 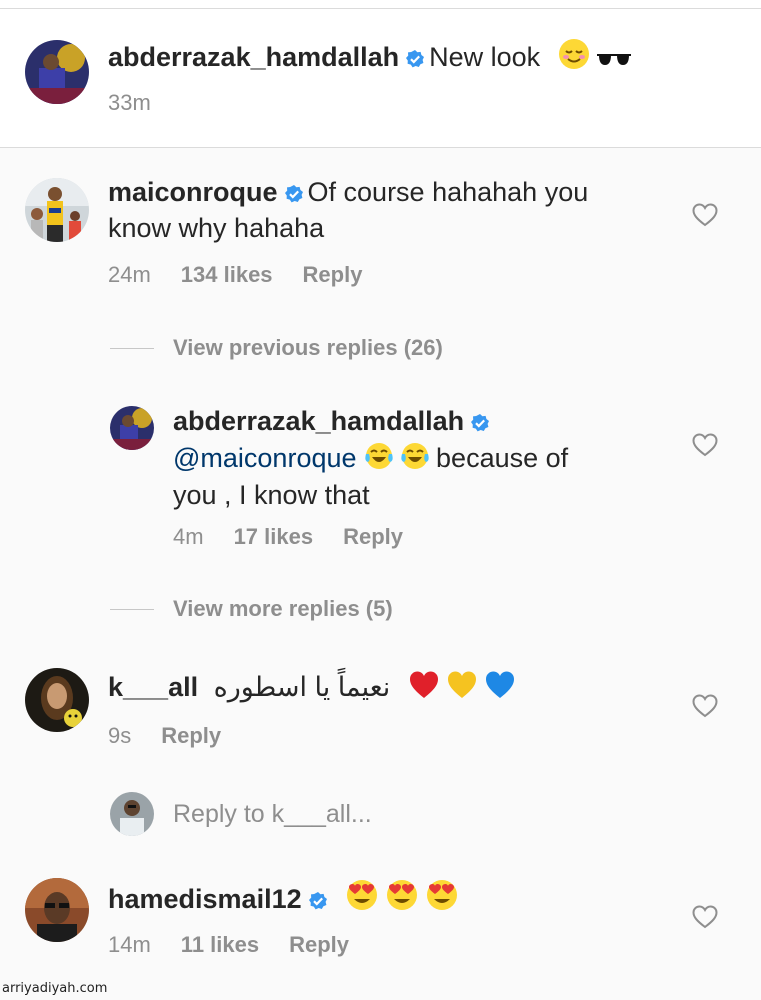 What do you see at coordinates (227, 274) in the screenshot?
I see `likes-count: 134 likes` at bounding box center [227, 274].